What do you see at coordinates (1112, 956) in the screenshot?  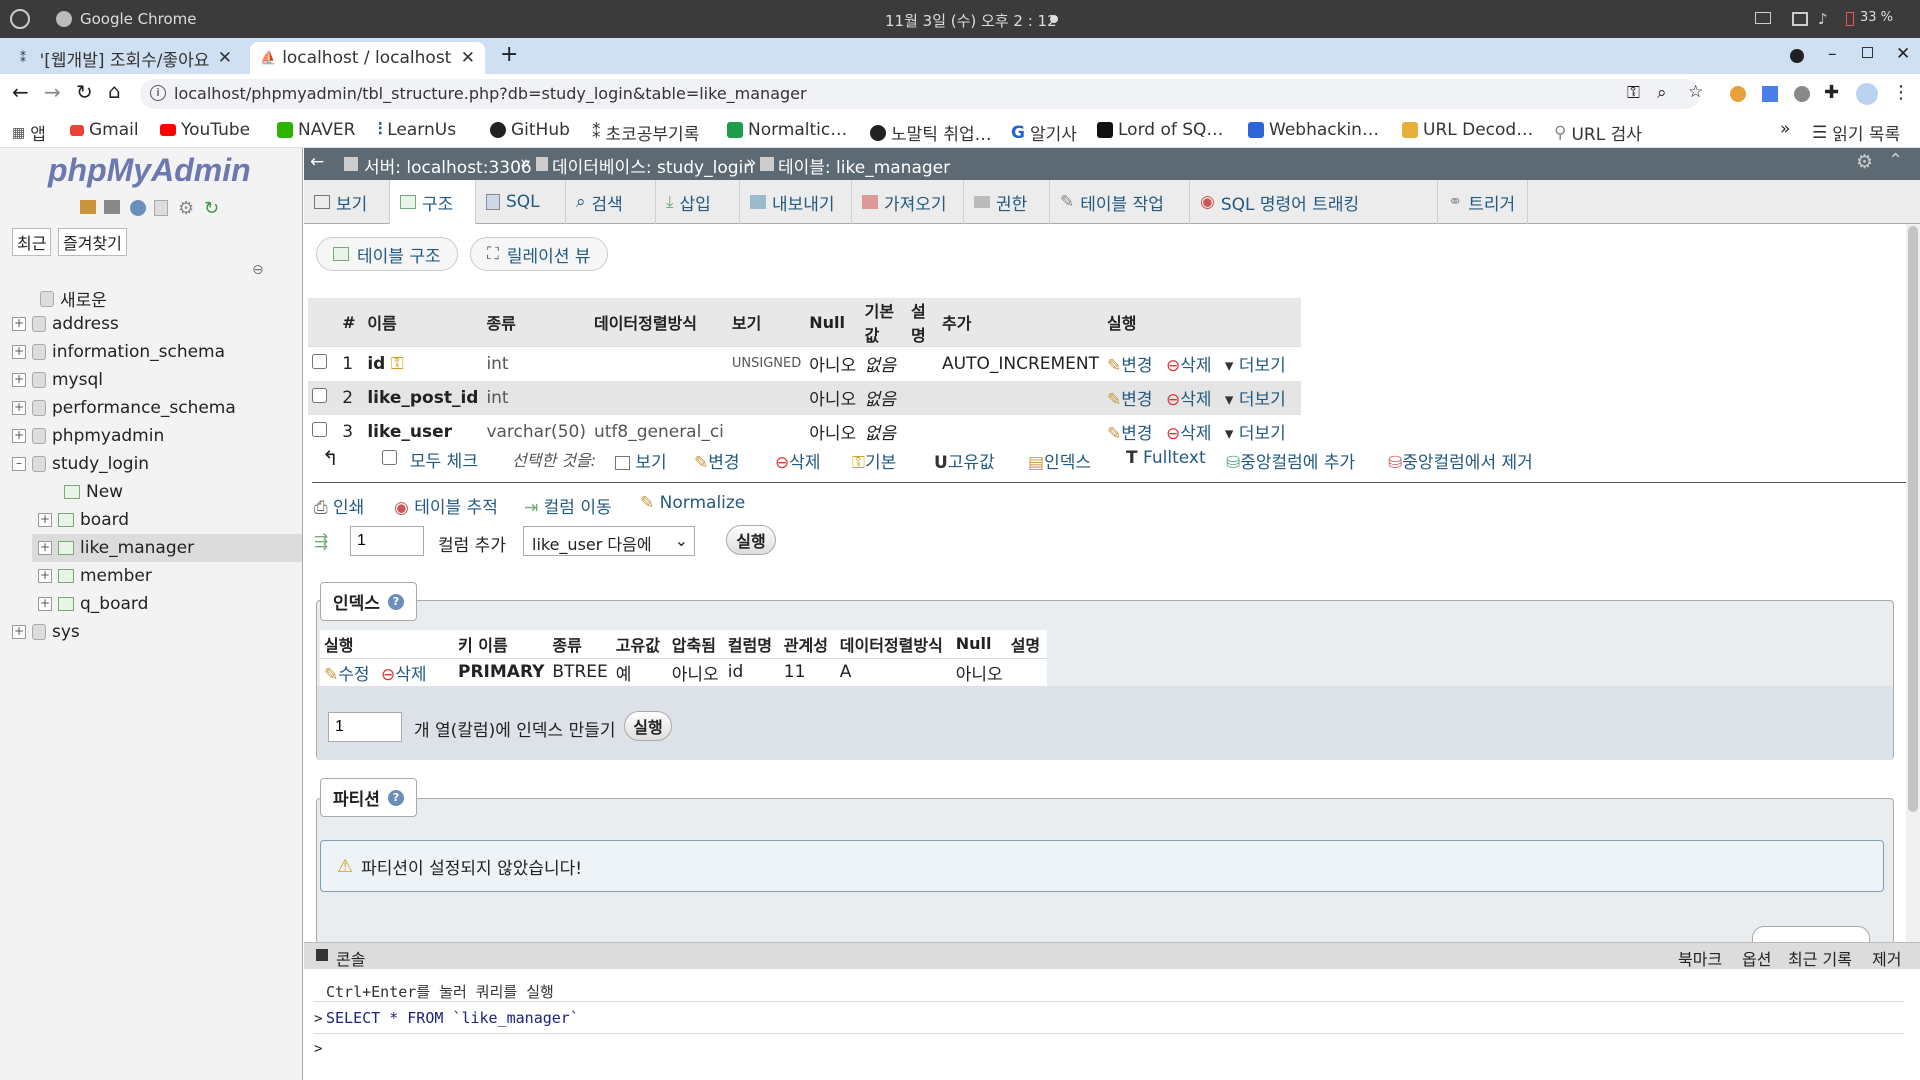 I see `console-header: 콘솔 북마크 옵션 최근 기록 제거` at bounding box center [1112, 956].